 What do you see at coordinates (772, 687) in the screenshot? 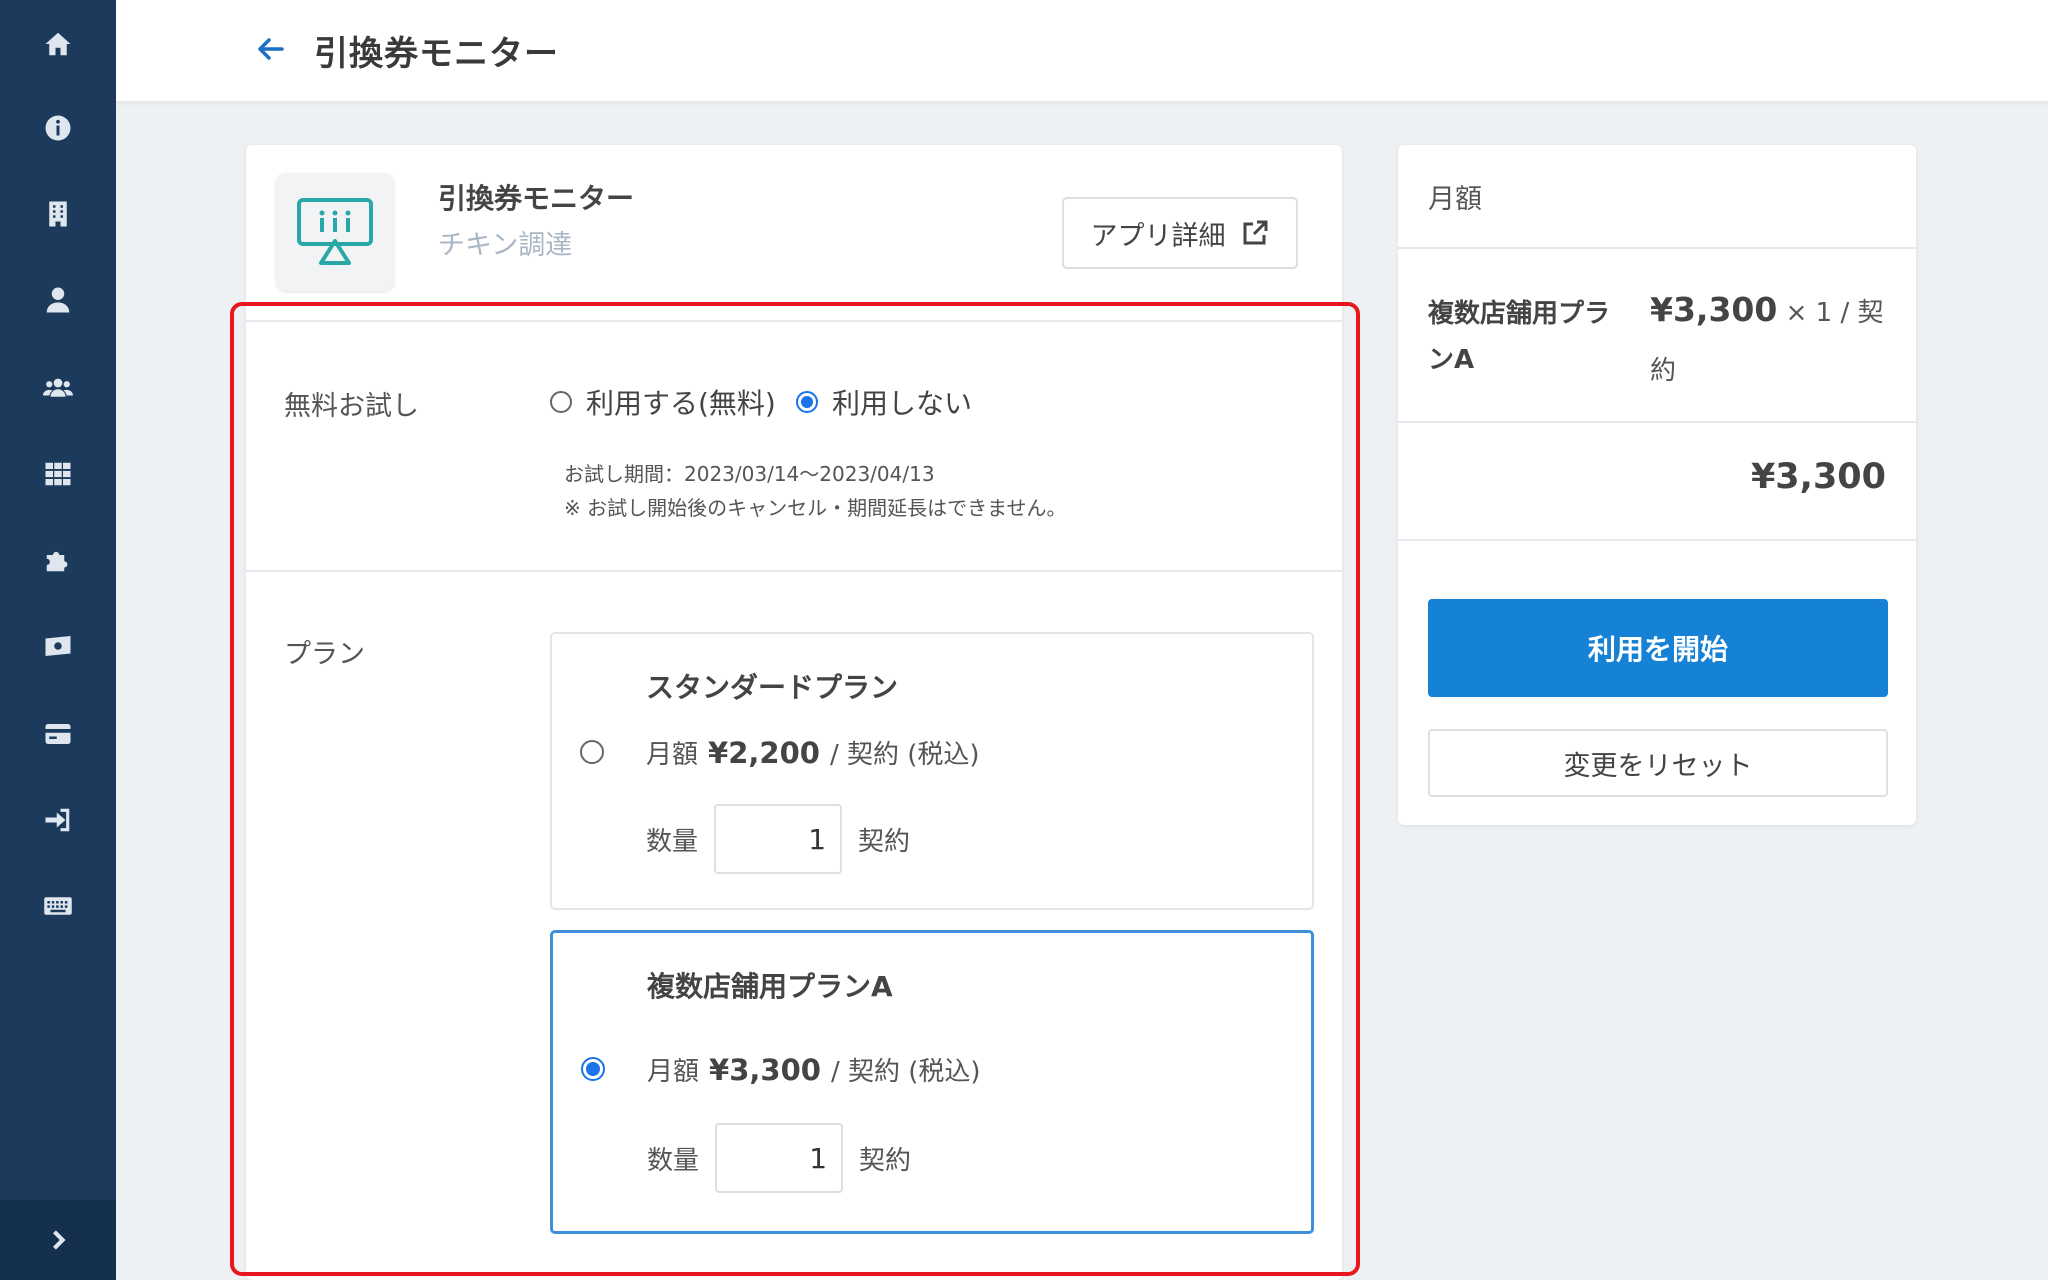
I see `plan-title: スタンダードプラン` at bounding box center [772, 687].